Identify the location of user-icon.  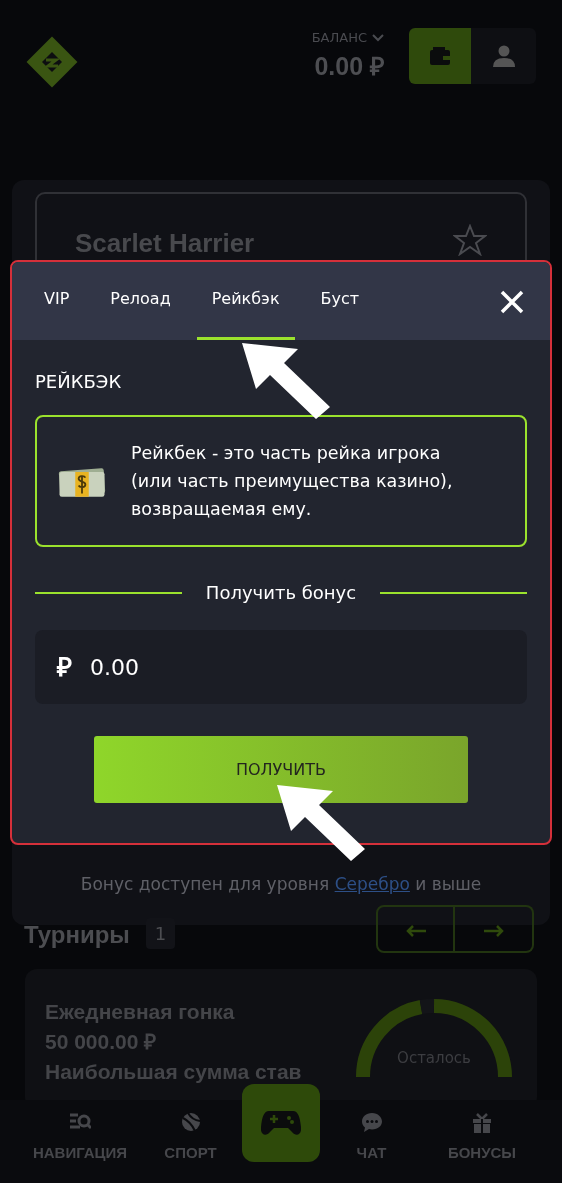
(503, 56).